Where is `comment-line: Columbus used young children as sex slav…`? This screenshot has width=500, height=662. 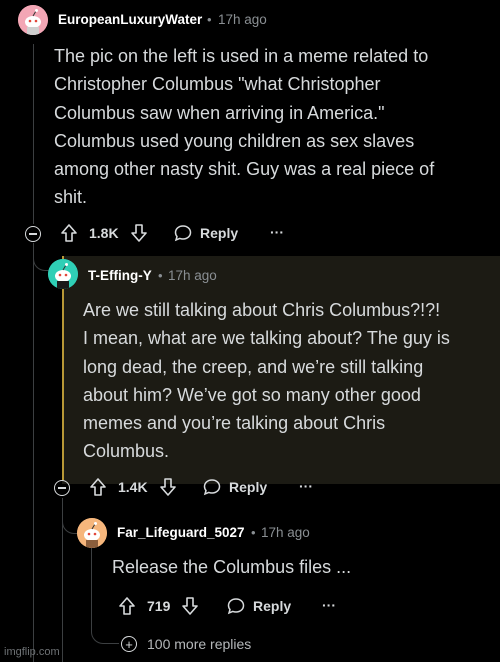
comment-line: Columbus used young children as sex slav… is located at coordinates (234, 140).